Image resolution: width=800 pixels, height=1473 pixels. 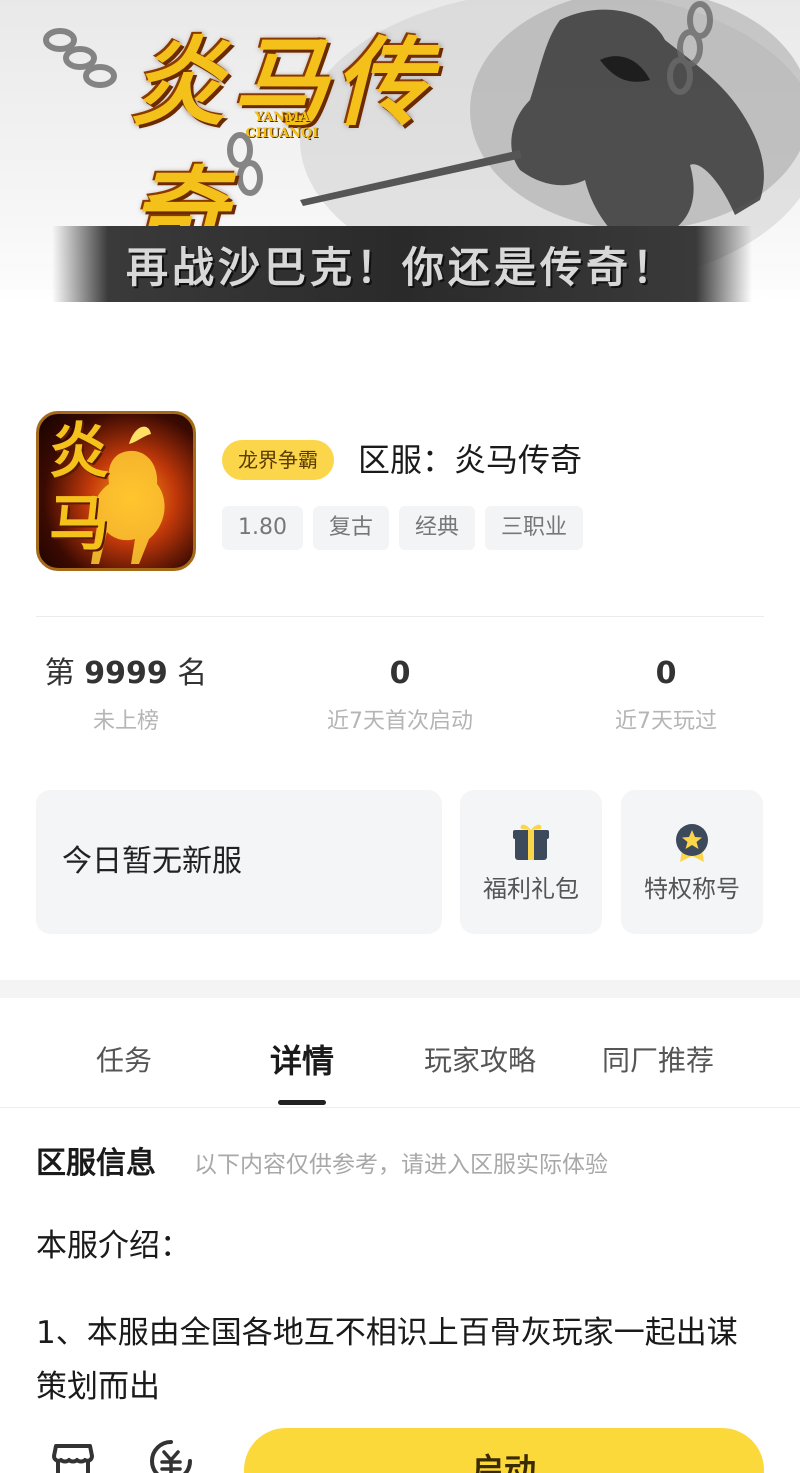 What do you see at coordinates (79, 488) in the screenshot?
I see `game-icon-text: 炎马` at bounding box center [79, 488].